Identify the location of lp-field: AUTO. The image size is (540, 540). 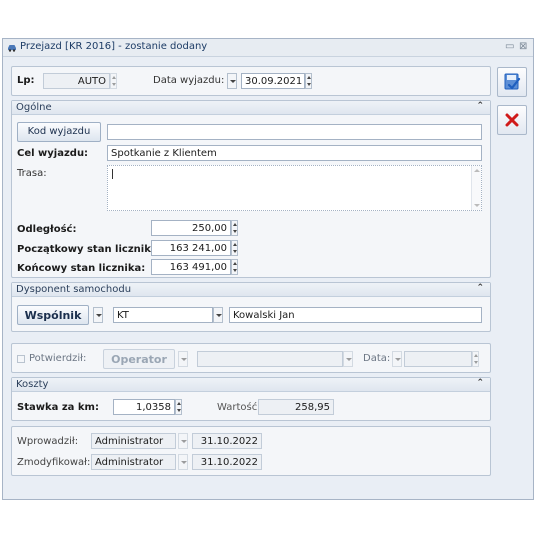
(76, 81).